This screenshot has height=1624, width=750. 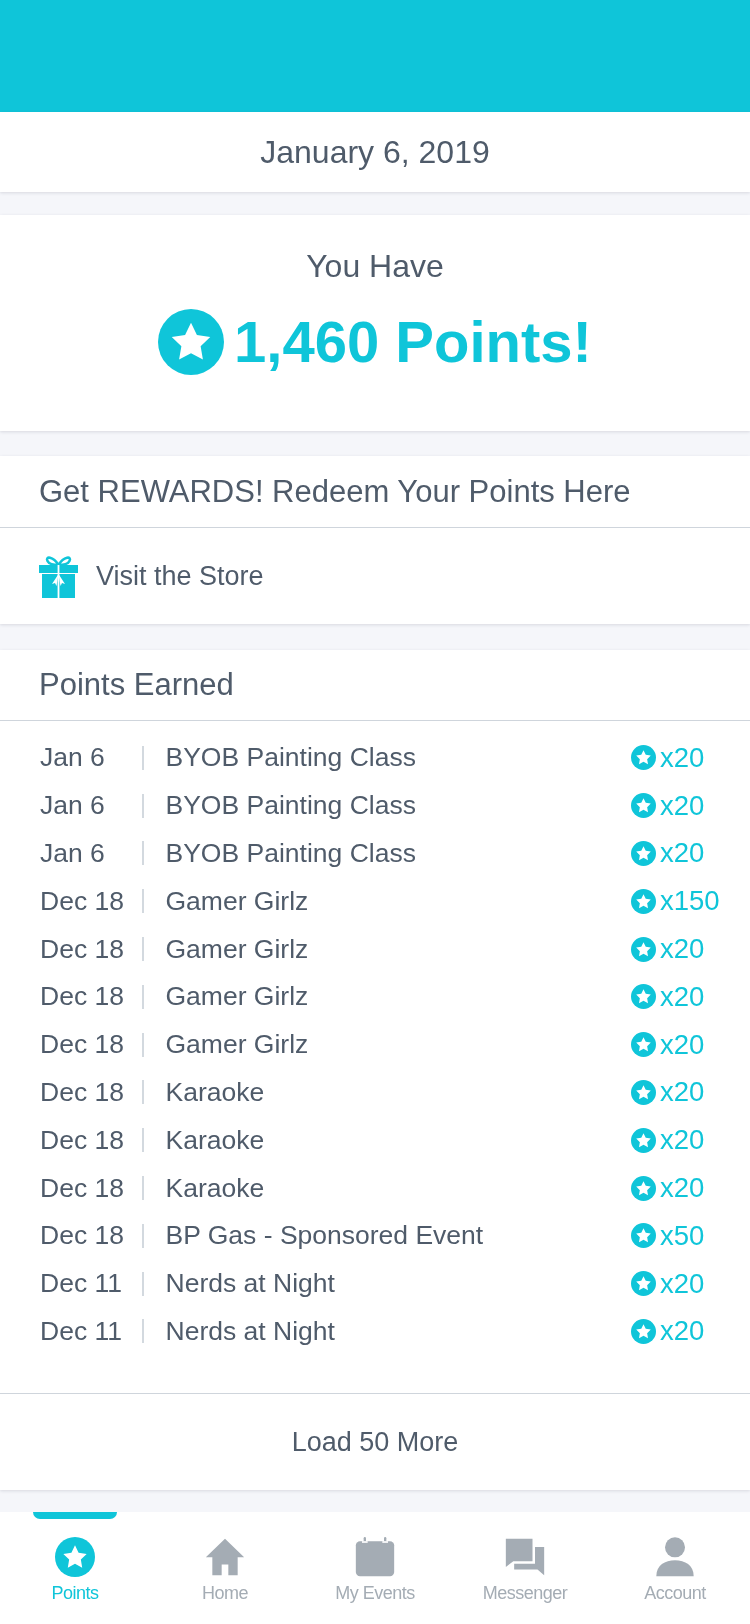 What do you see at coordinates (375, 1442) in the screenshot?
I see `load-more-button: Load 50 More` at bounding box center [375, 1442].